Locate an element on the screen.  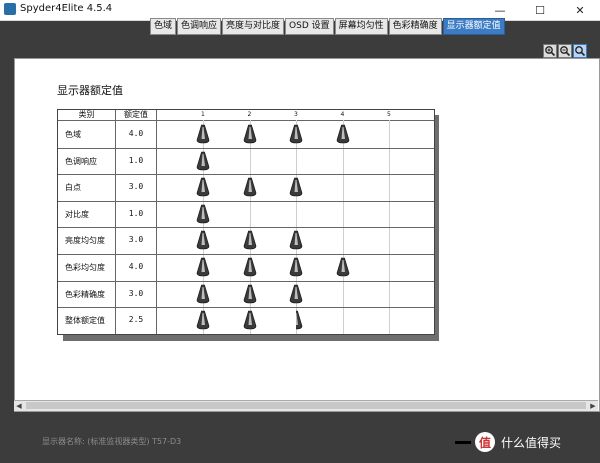
report-title: 显示器额定值 is located at coordinates (90, 90).